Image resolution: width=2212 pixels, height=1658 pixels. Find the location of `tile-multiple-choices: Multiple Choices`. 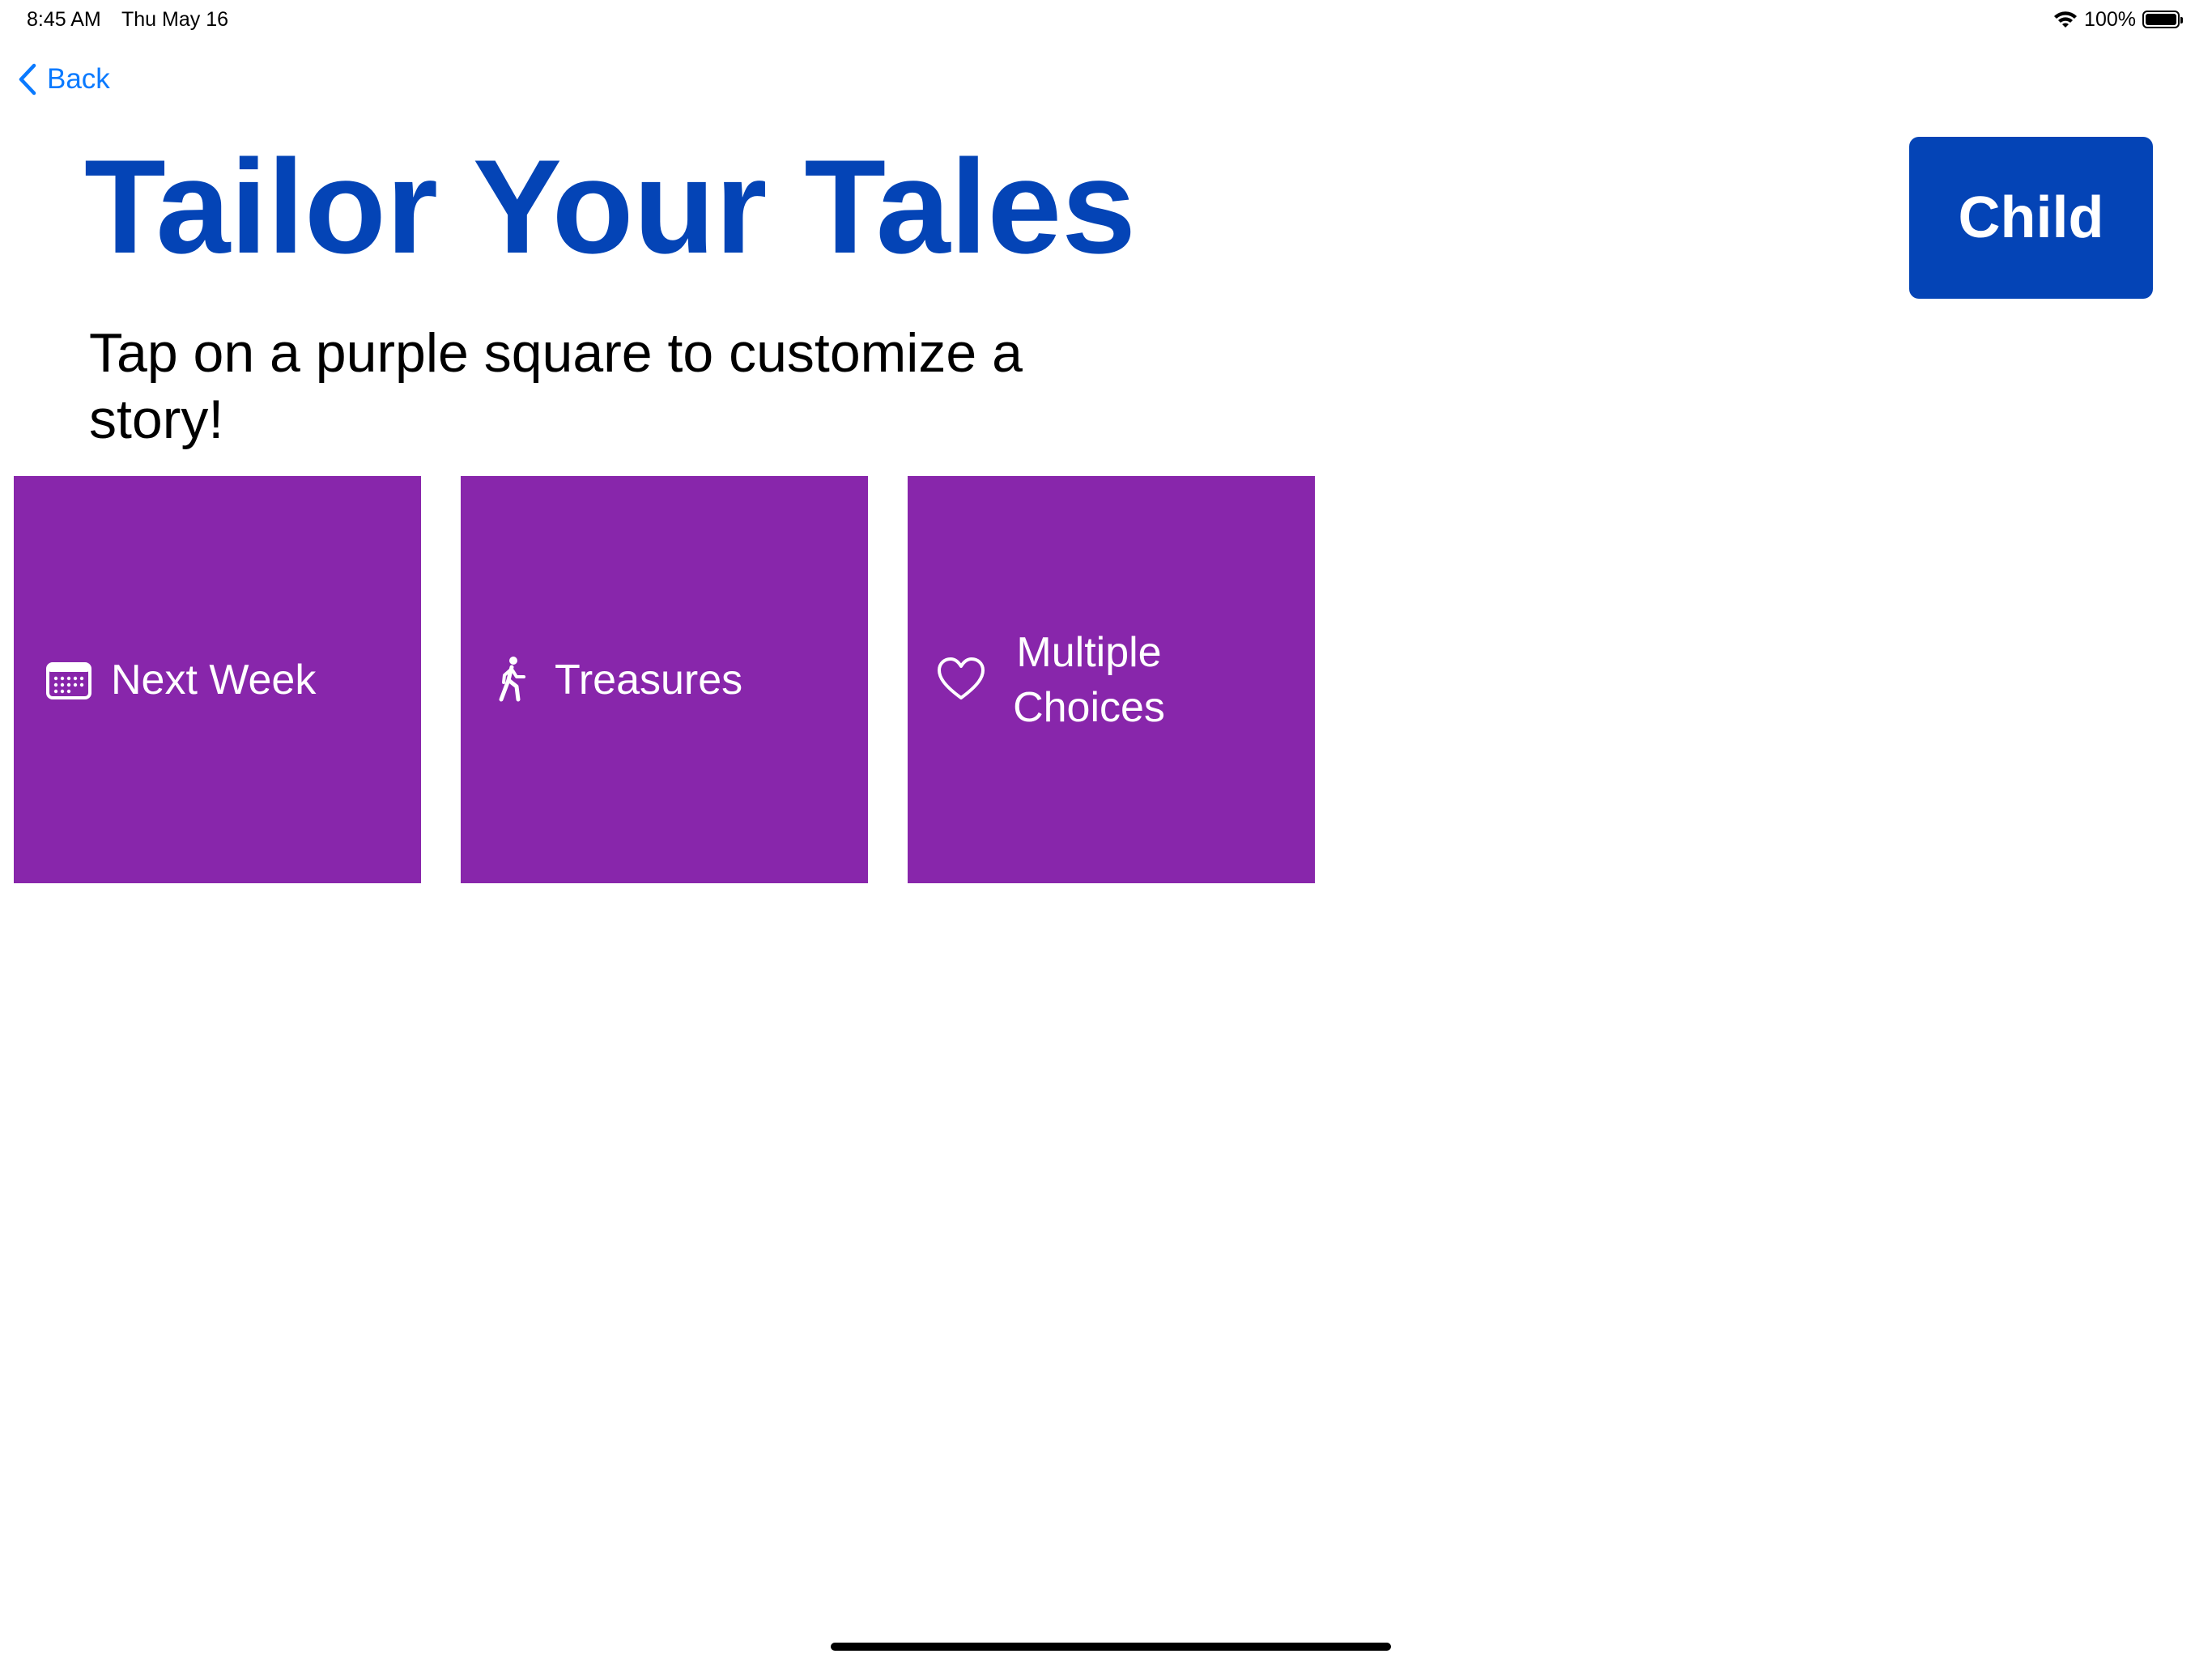

tile-multiple-choices: Multiple Choices is located at coordinates (1112, 679).